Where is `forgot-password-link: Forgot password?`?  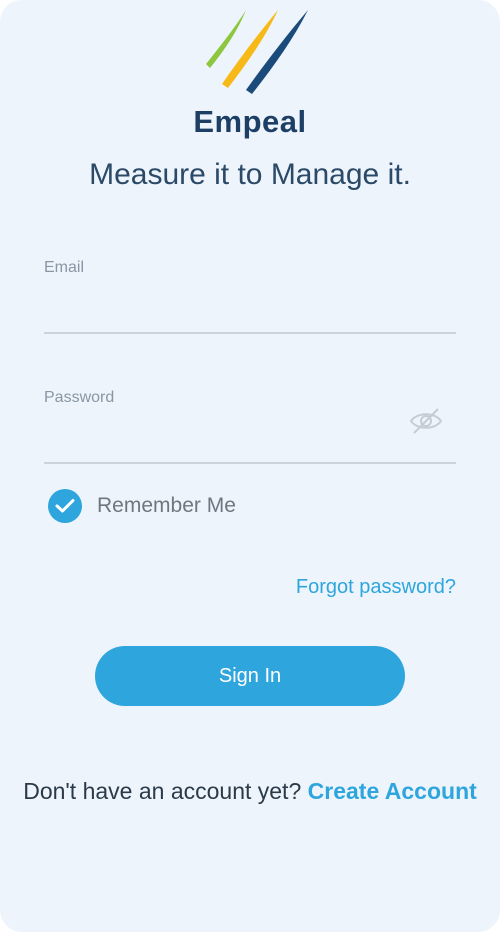
forgot-password-link: Forgot password? is located at coordinates (376, 587).